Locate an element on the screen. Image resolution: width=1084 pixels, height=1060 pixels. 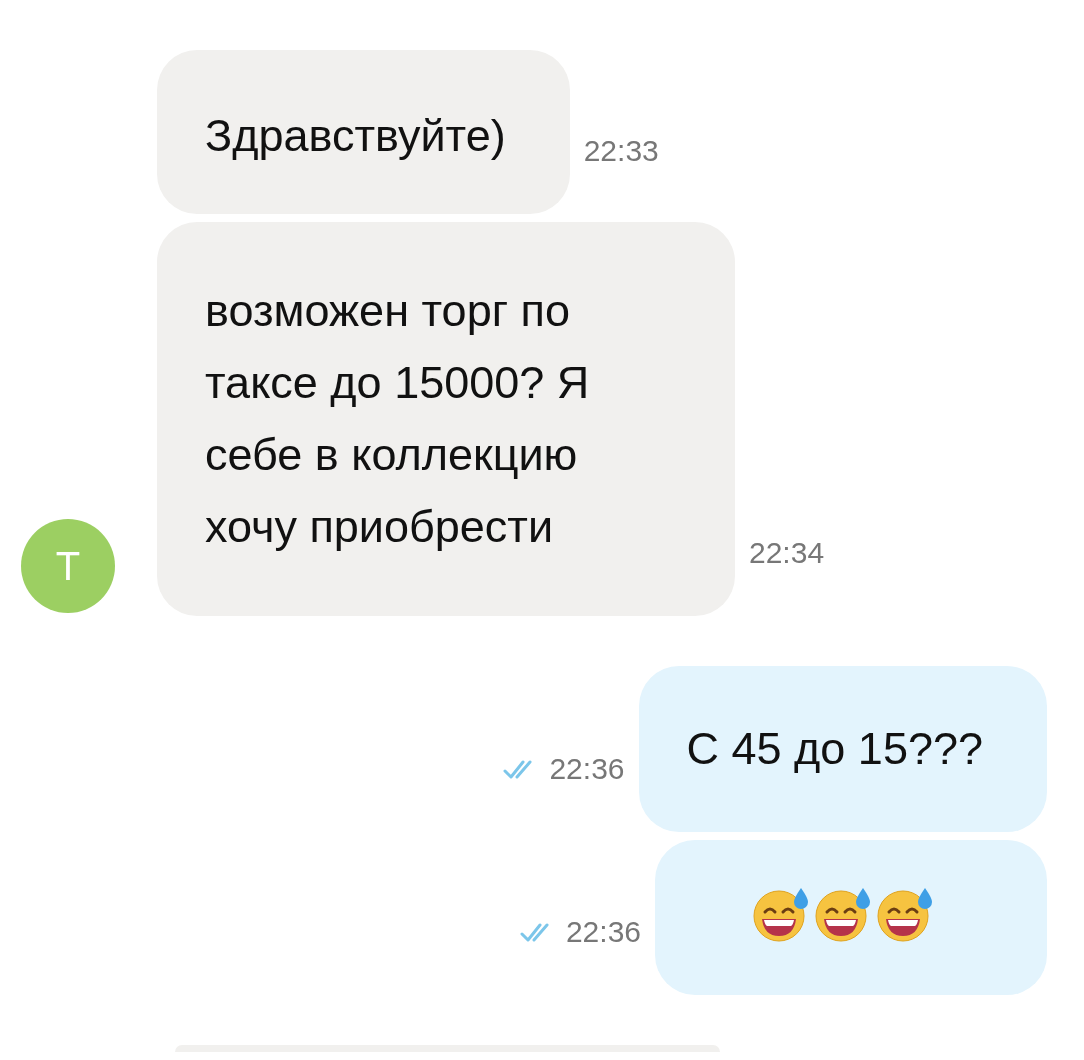
message-time: 22:33 is located at coordinates (621, 151).